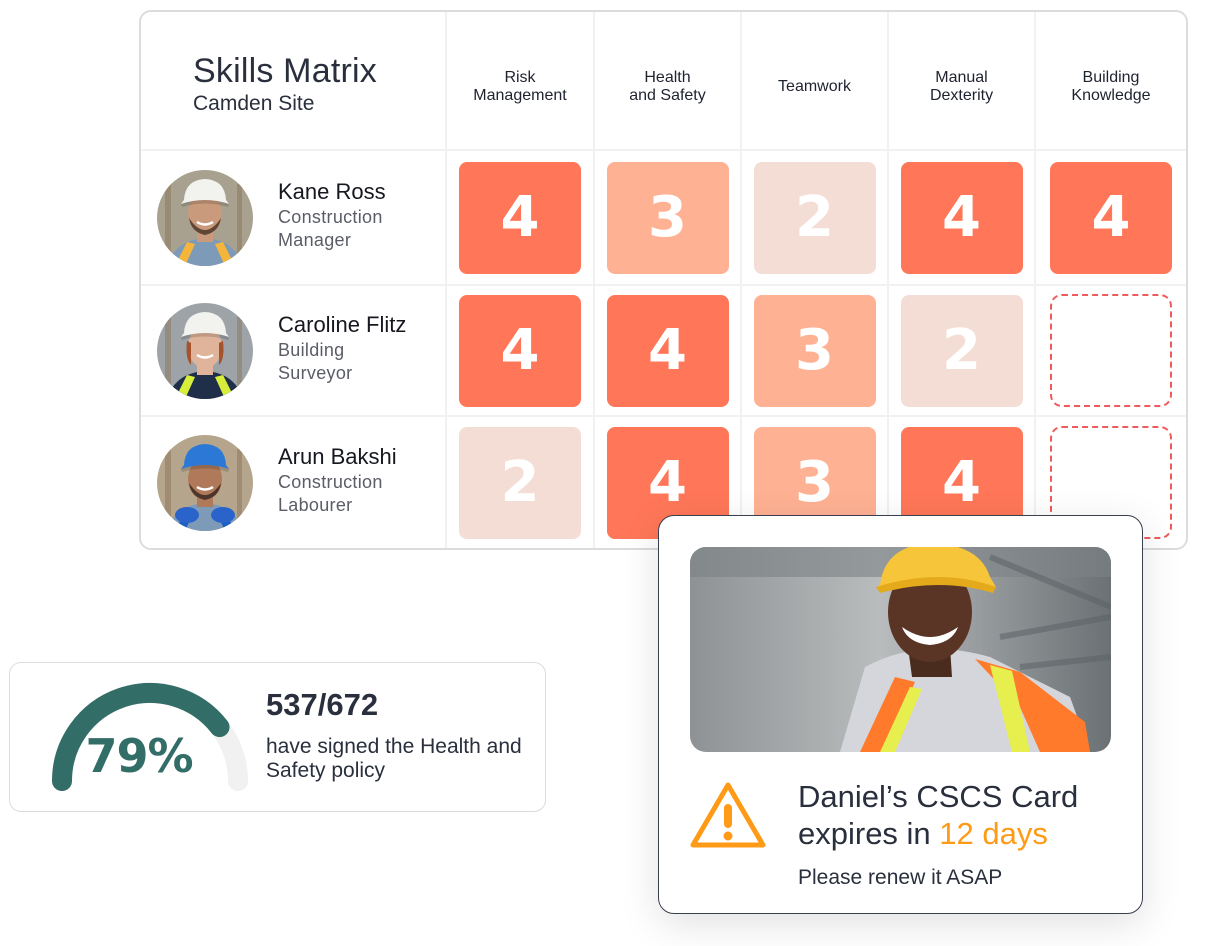 The width and height of the screenshot is (1208, 946). Describe the element at coordinates (254, 103) in the screenshot. I see `matrix-subtitle: Camden Site` at that location.